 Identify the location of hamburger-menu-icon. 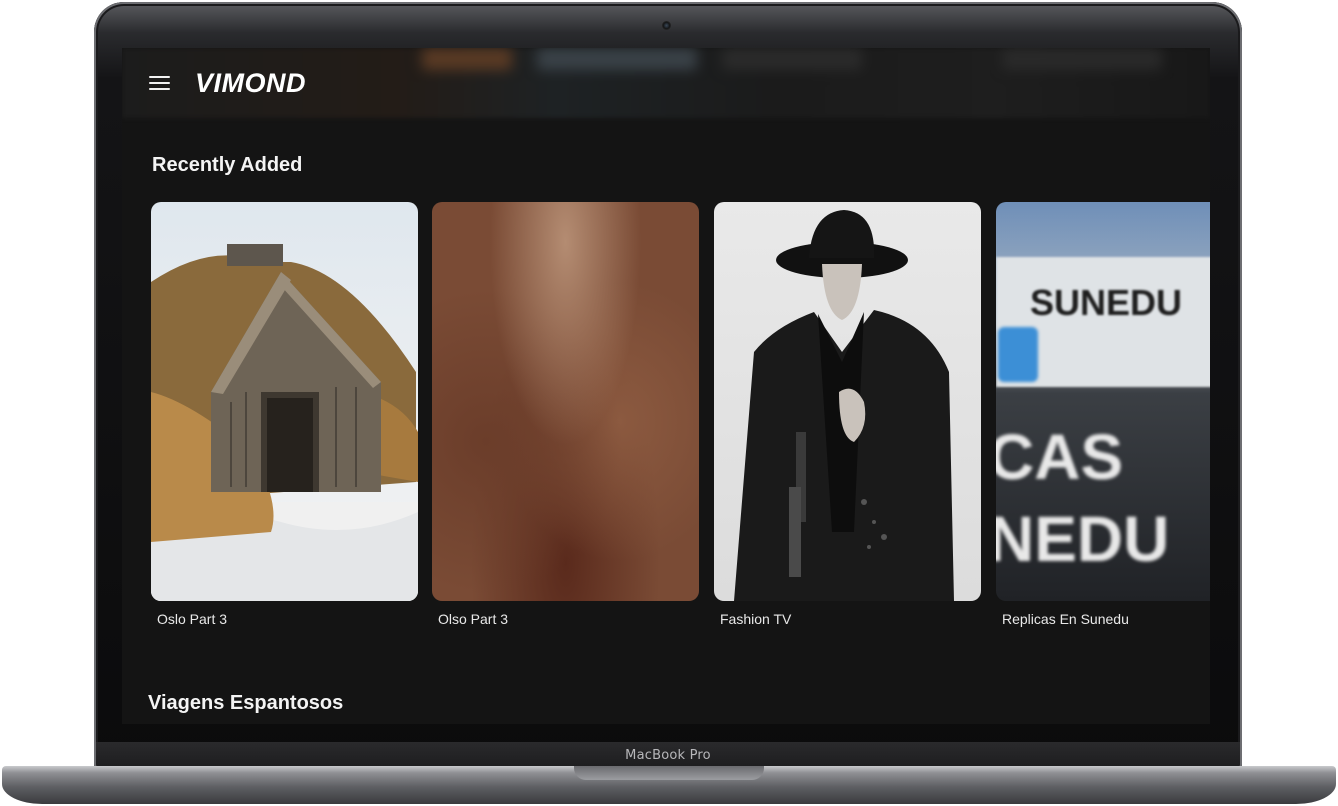
(159, 83).